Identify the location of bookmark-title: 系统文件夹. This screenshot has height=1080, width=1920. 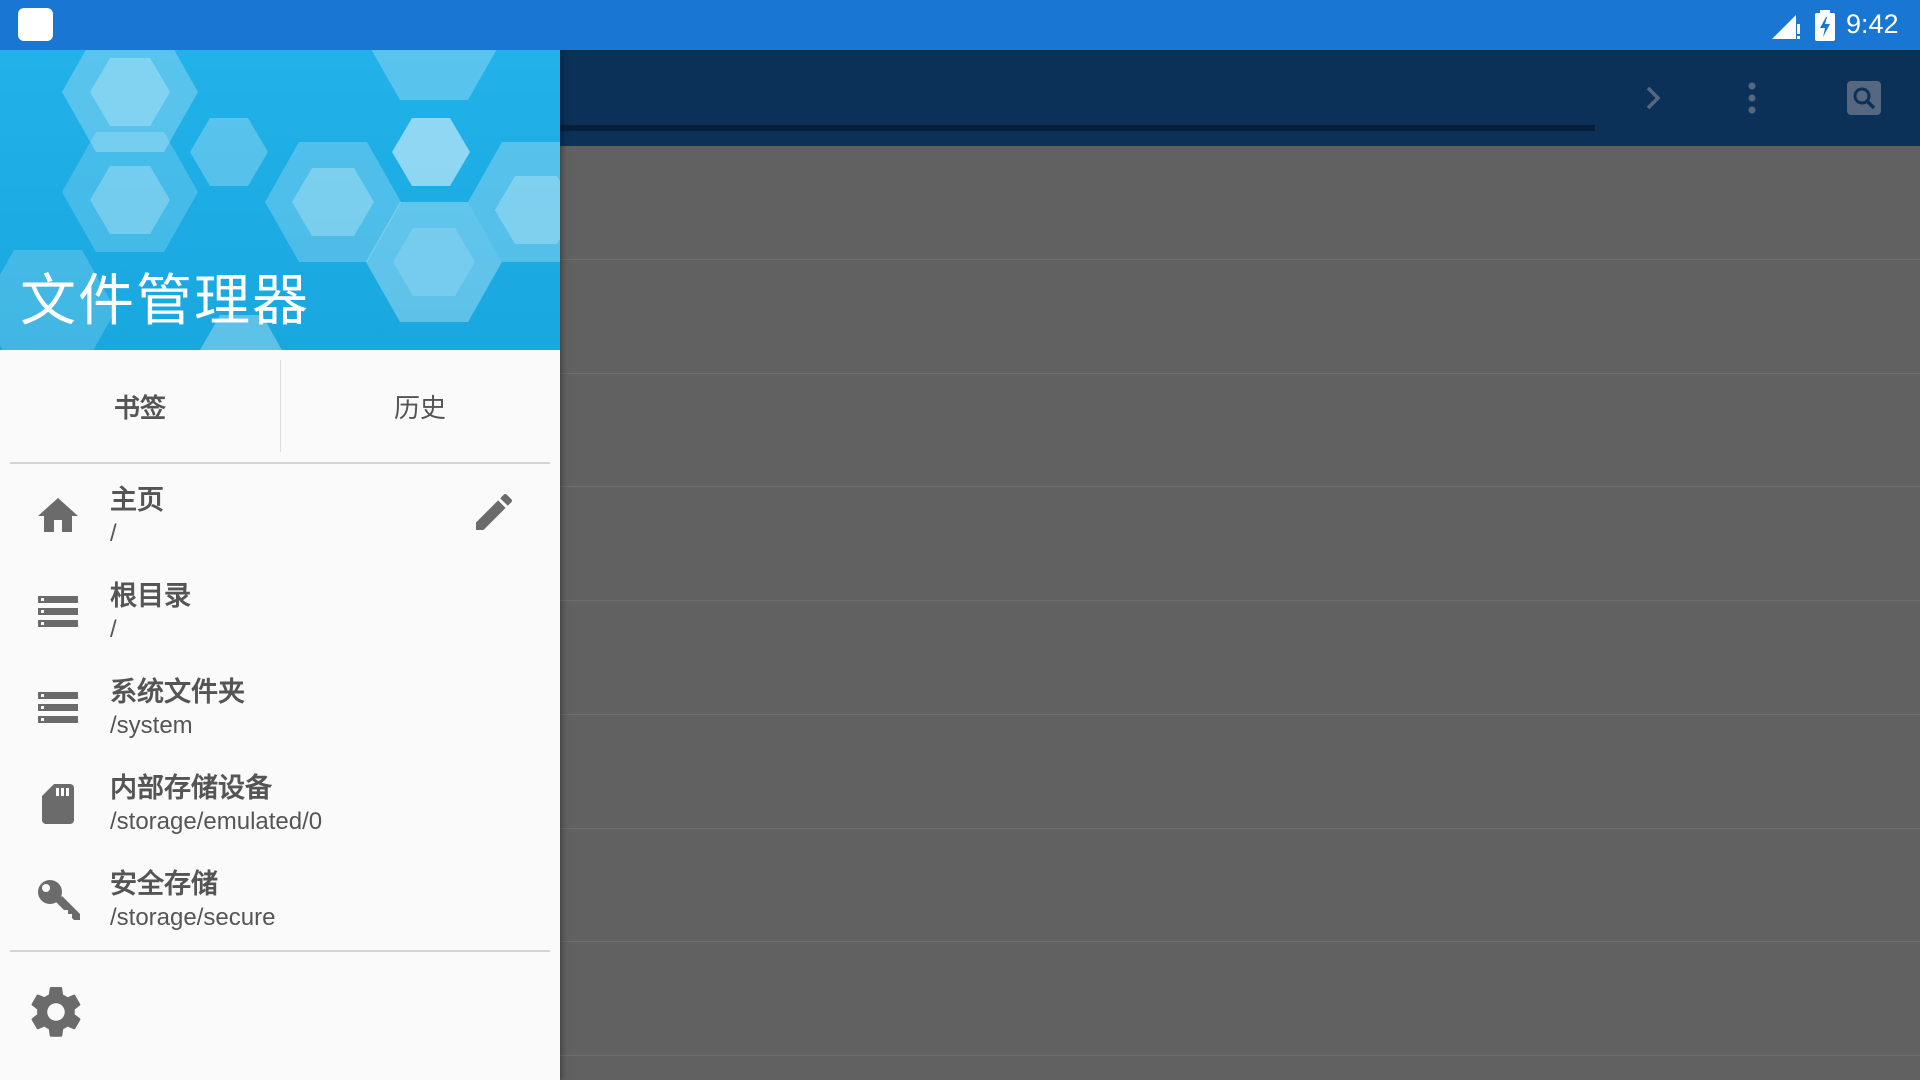
(177, 692).